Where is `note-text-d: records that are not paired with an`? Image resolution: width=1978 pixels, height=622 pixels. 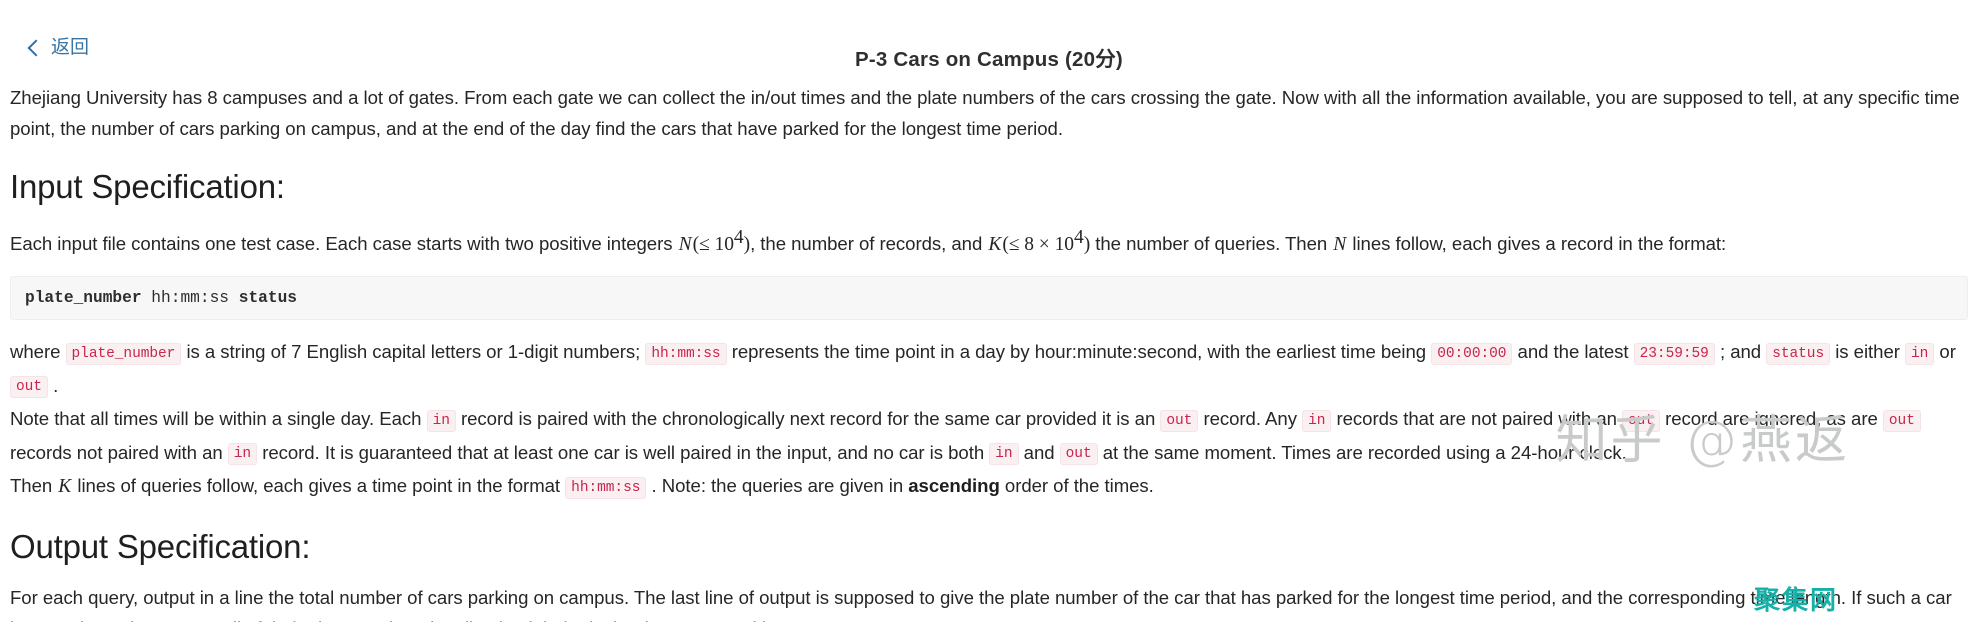 note-text-d: records that are not paired with an is located at coordinates (1477, 419).